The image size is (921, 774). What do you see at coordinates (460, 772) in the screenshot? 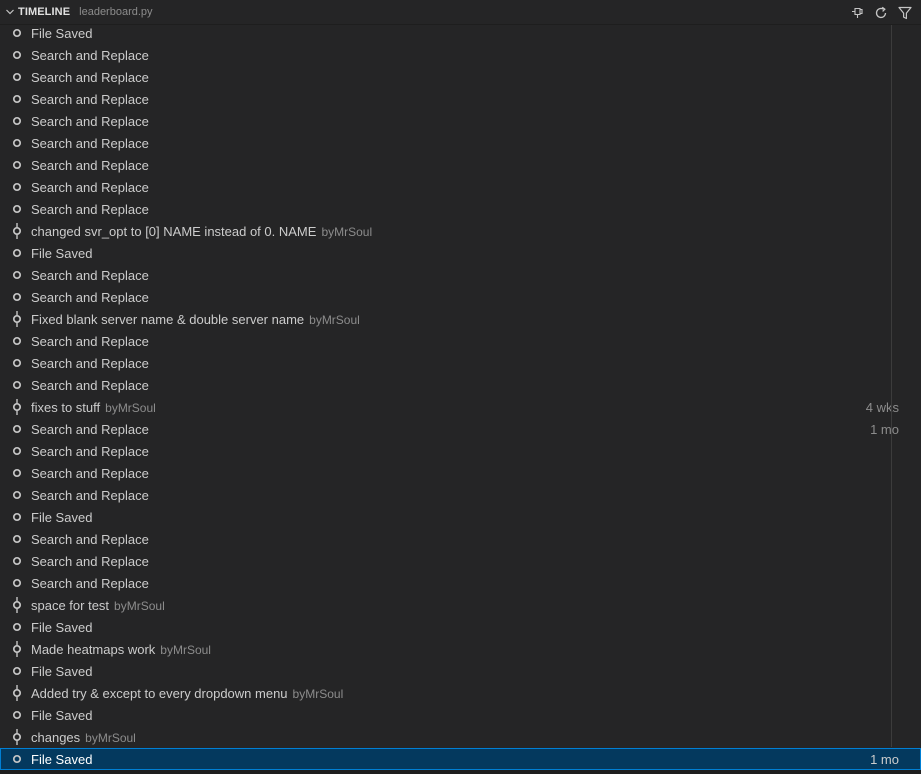
I see `panel-bottom-border` at bounding box center [460, 772].